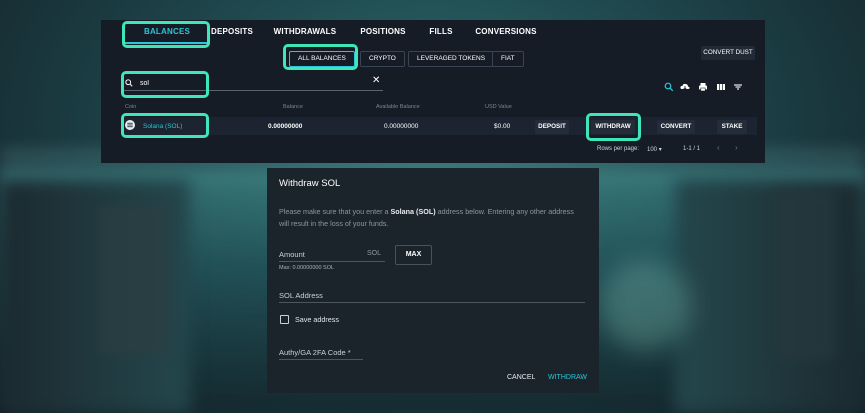  Describe the element at coordinates (498, 107) in the screenshot. I see `column-usd-value: USD Value` at that location.